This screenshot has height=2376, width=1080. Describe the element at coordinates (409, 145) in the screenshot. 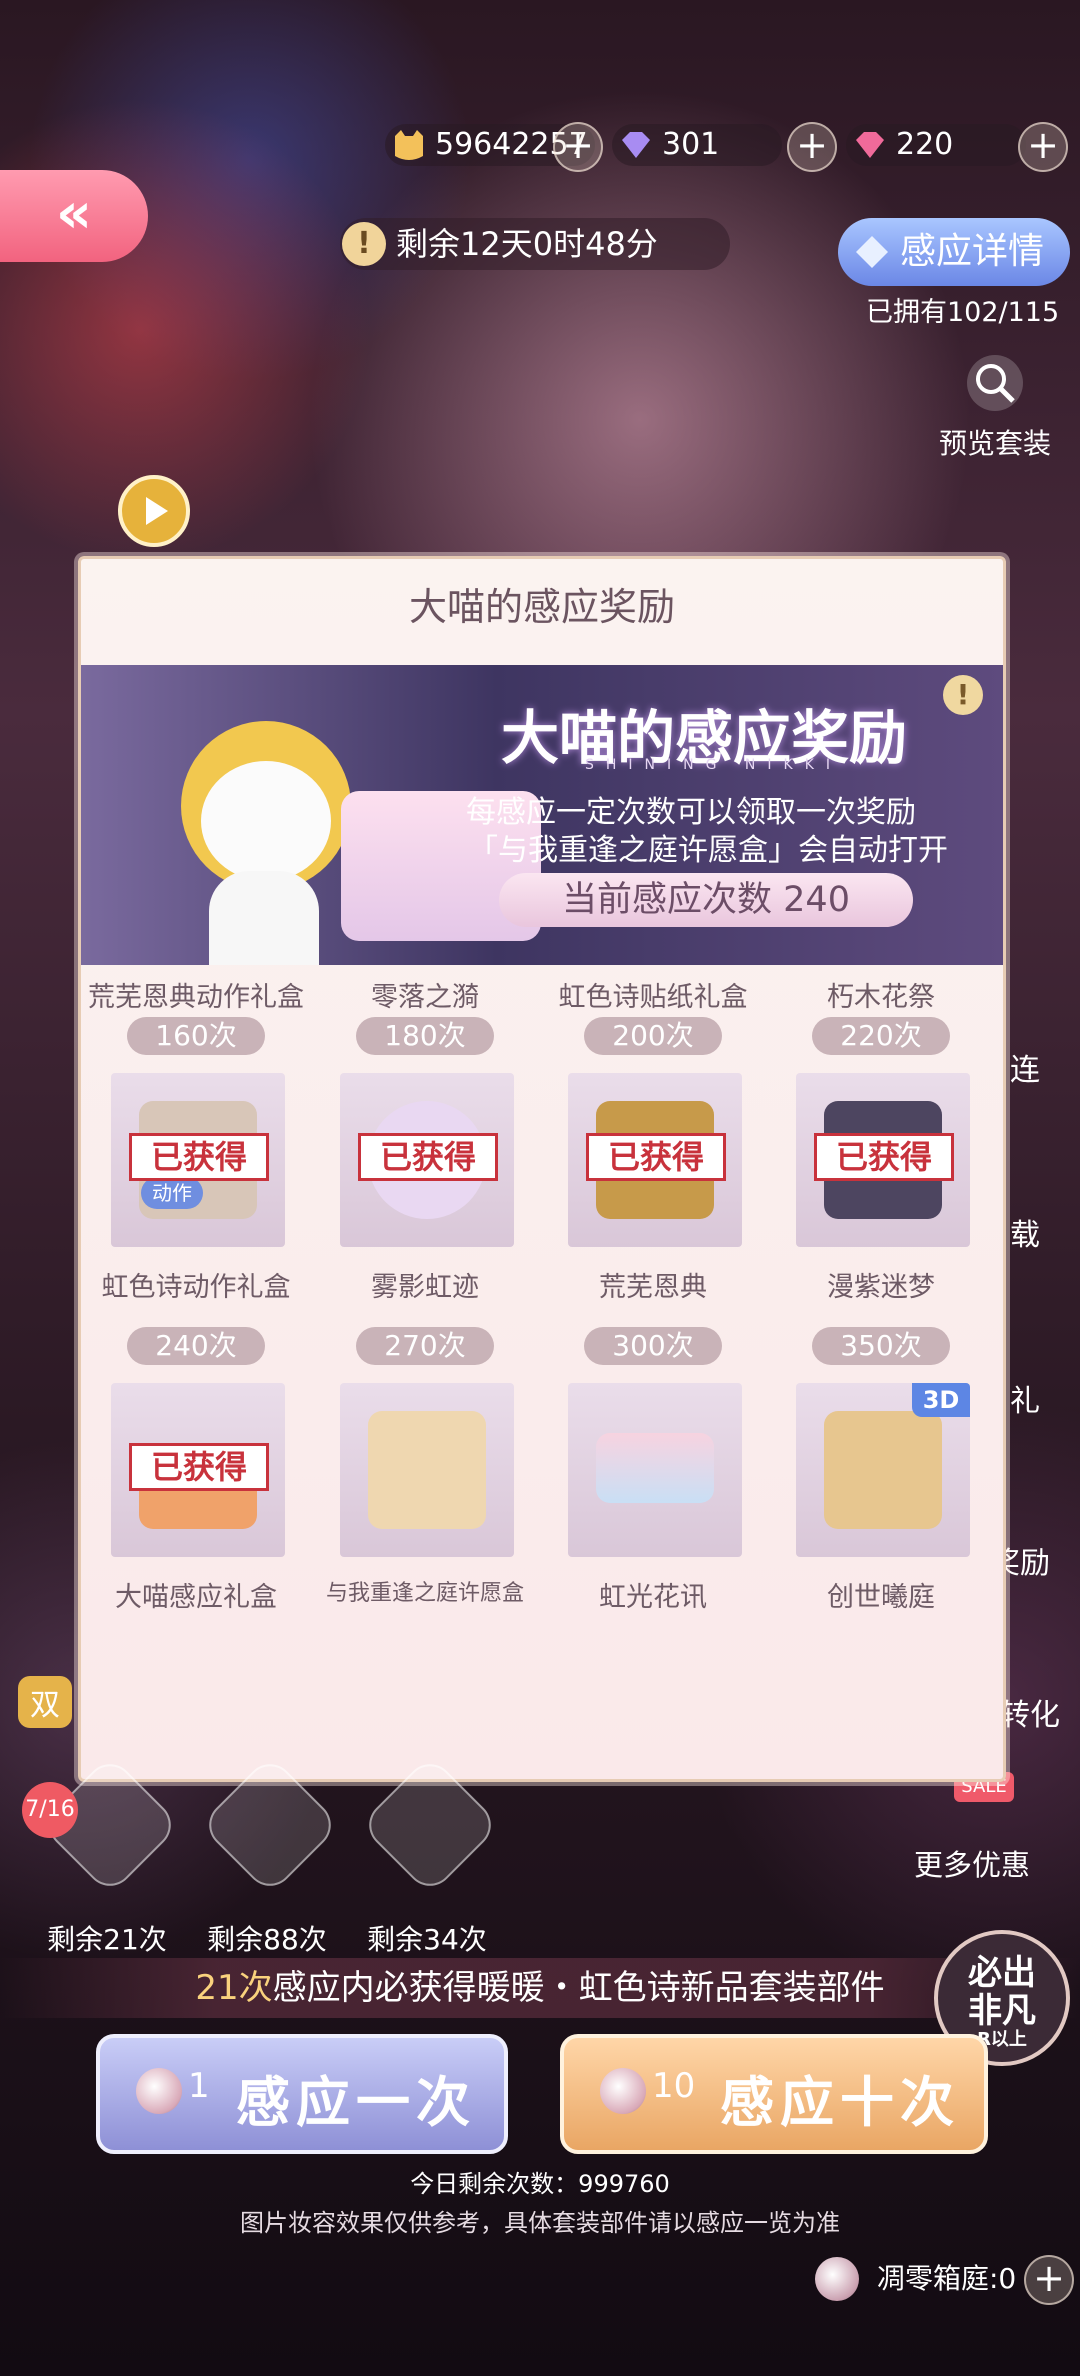

I see `gold-coin-icon` at that location.